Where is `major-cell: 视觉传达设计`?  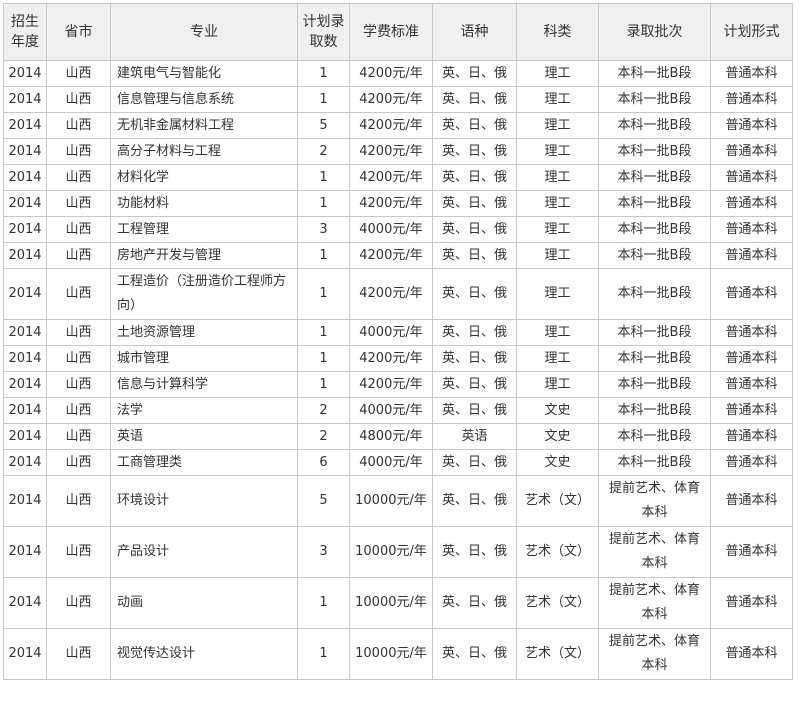 major-cell: 视觉传达设计 is located at coordinates (204, 654).